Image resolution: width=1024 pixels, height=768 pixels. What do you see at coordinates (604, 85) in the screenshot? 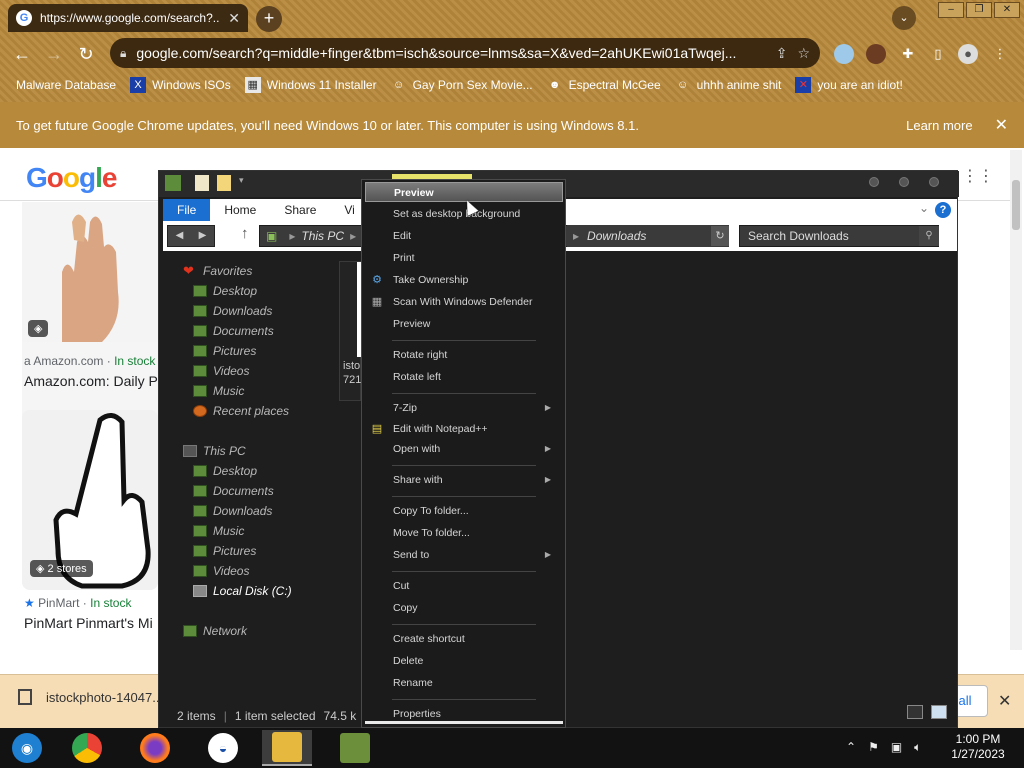
I see `bookmark-item: ☻ Espectral McGee` at bounding box center [604, 85].